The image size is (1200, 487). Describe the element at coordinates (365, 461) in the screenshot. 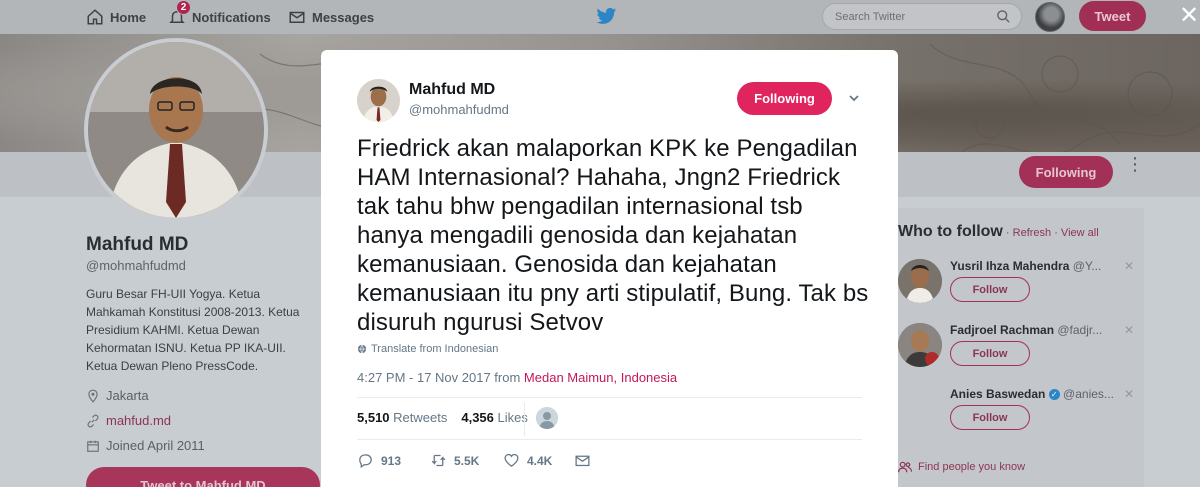

I see `reply-icon` at that location.